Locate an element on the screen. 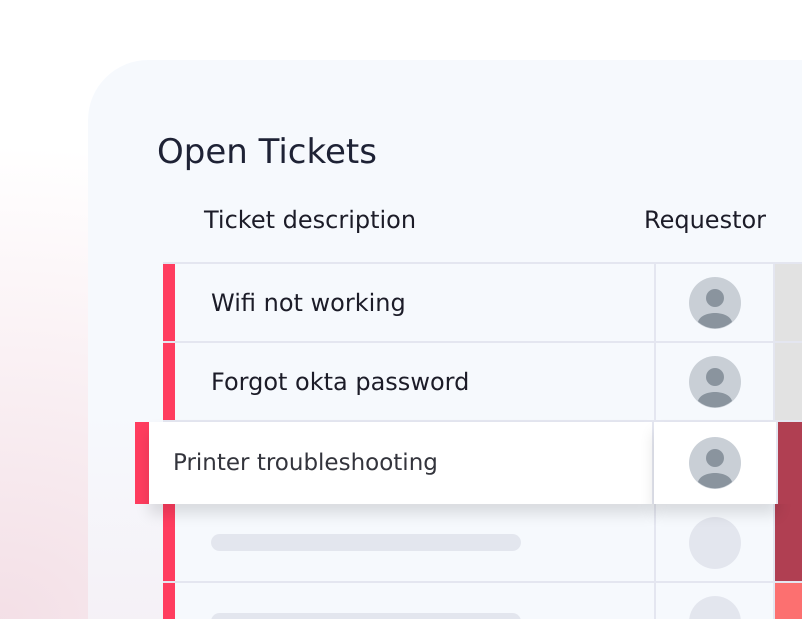 The width and height of the screenshot is (802, 619). table-row is located at coordinates (482, 543).